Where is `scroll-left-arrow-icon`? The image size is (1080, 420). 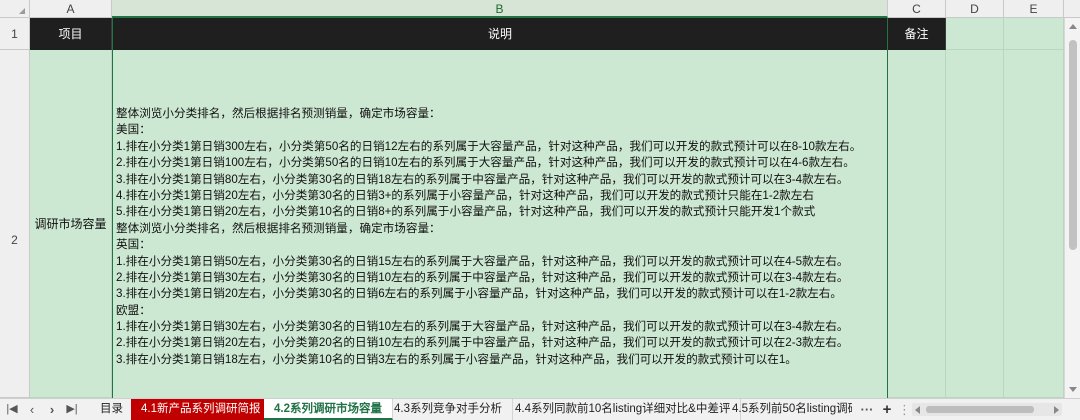
scroll-left-arrow-icon is located at coordinates (917, 410).